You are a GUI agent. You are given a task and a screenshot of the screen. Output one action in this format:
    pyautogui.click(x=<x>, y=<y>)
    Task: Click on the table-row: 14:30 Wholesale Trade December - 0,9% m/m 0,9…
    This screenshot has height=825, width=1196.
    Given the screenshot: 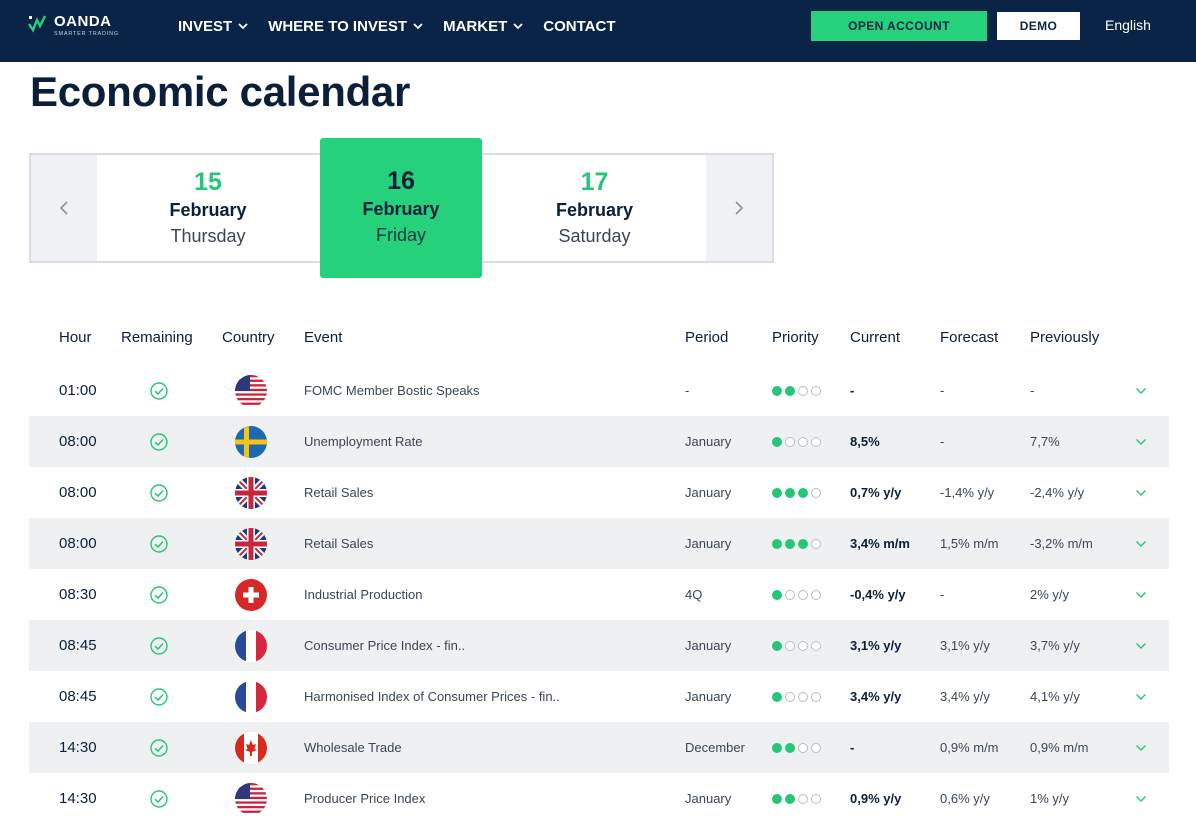 What is the action you would take?
    pyautogui.click(x=599, y=747)
    